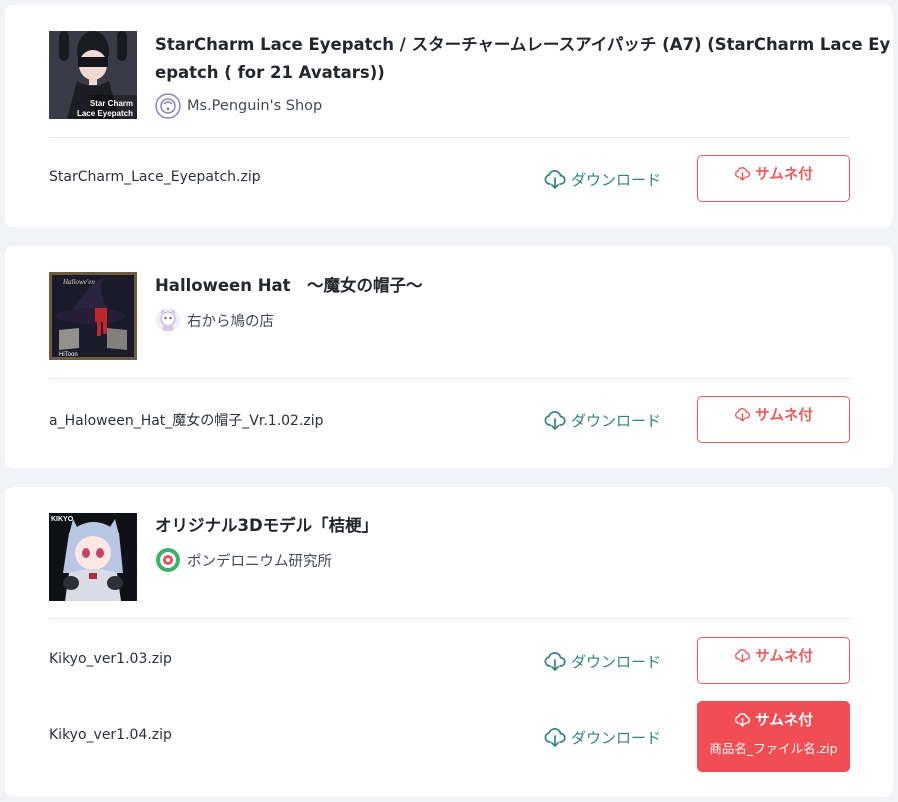 The image size is (898, 802). I want to click on shop-link: 右から鳩の店, so click(214, 320).